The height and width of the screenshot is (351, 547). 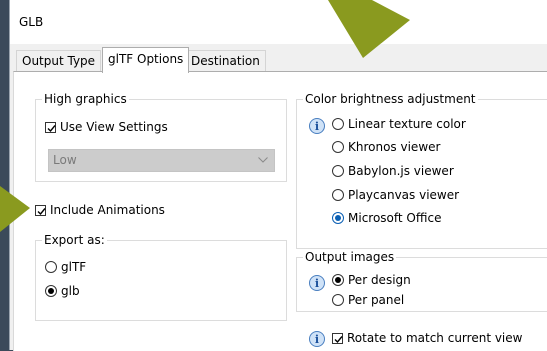 I want to click on radio-label: glb, so click(x=70, y=291).